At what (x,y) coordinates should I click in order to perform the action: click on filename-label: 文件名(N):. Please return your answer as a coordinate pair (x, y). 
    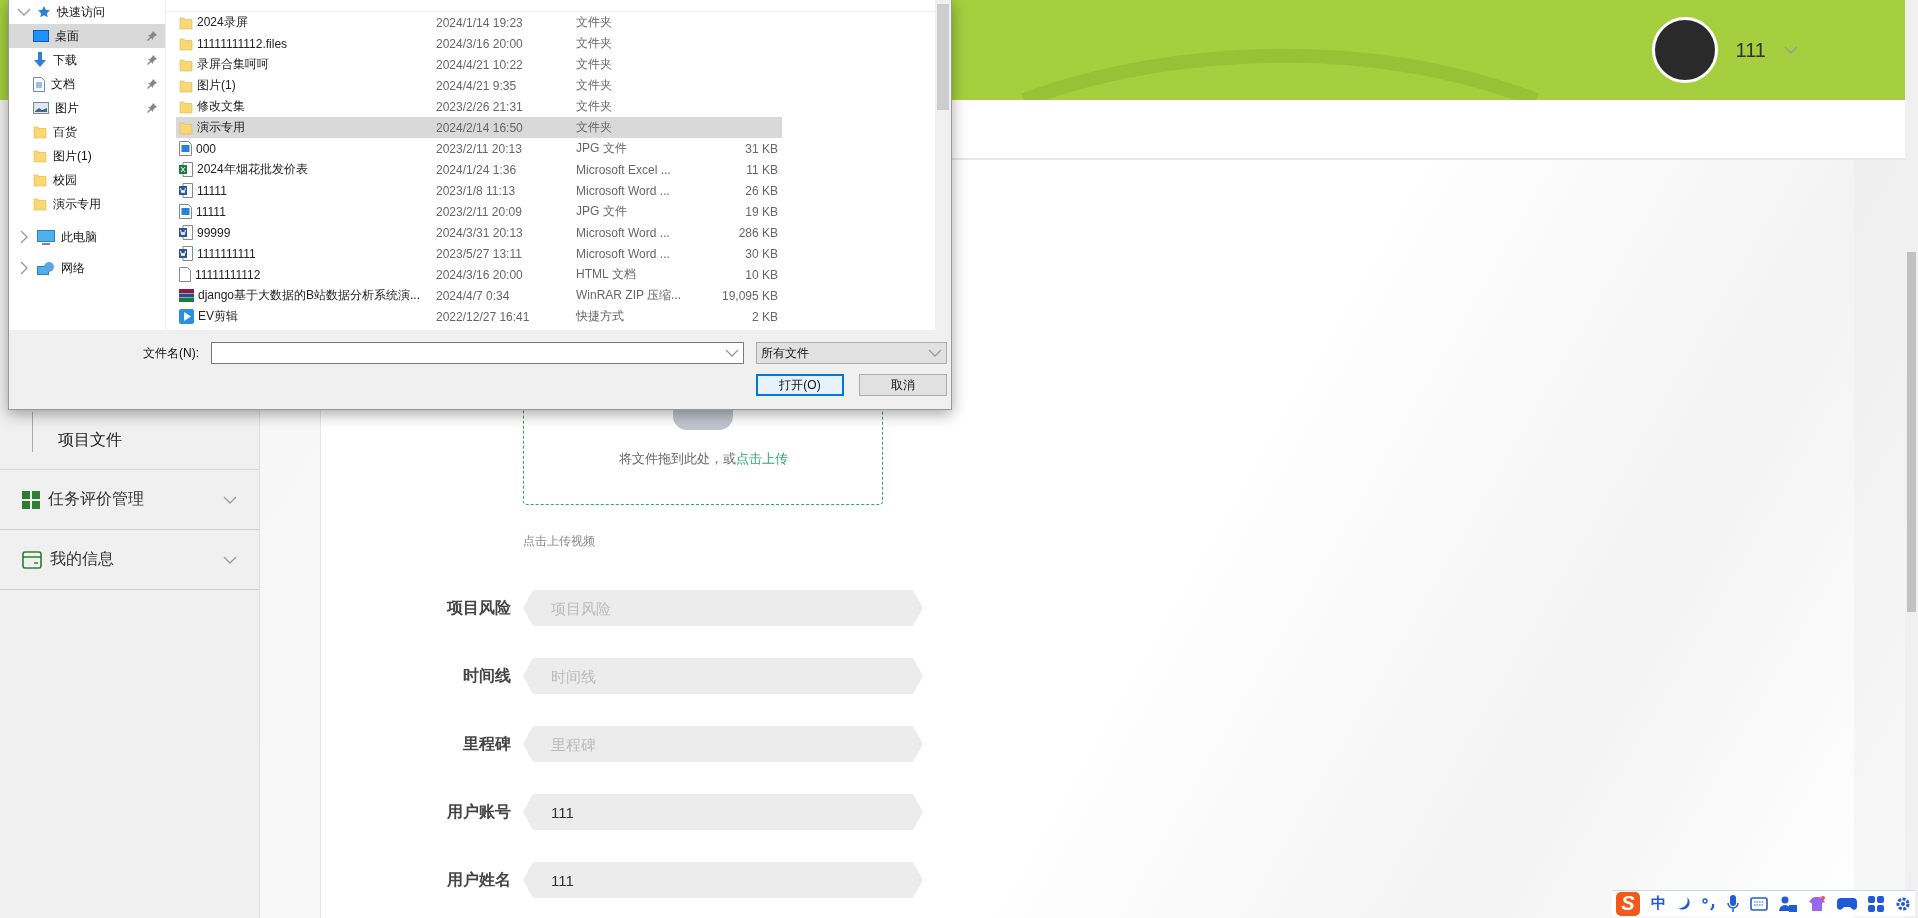
    Looking at the image, I should click on (170, 353).